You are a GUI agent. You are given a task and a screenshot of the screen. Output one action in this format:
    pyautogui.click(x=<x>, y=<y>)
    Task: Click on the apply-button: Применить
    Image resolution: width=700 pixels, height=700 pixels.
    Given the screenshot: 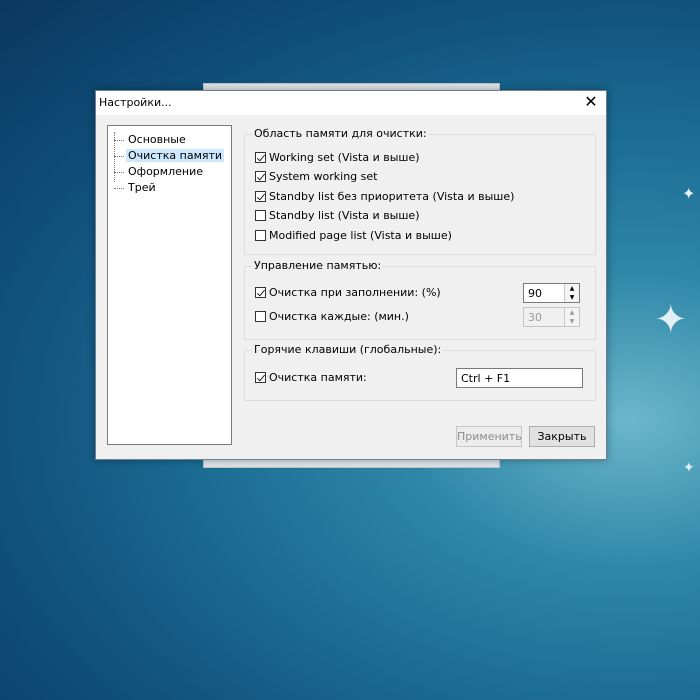 What is the action you would take?
    pyautogui.click(x=489, y=436)
    